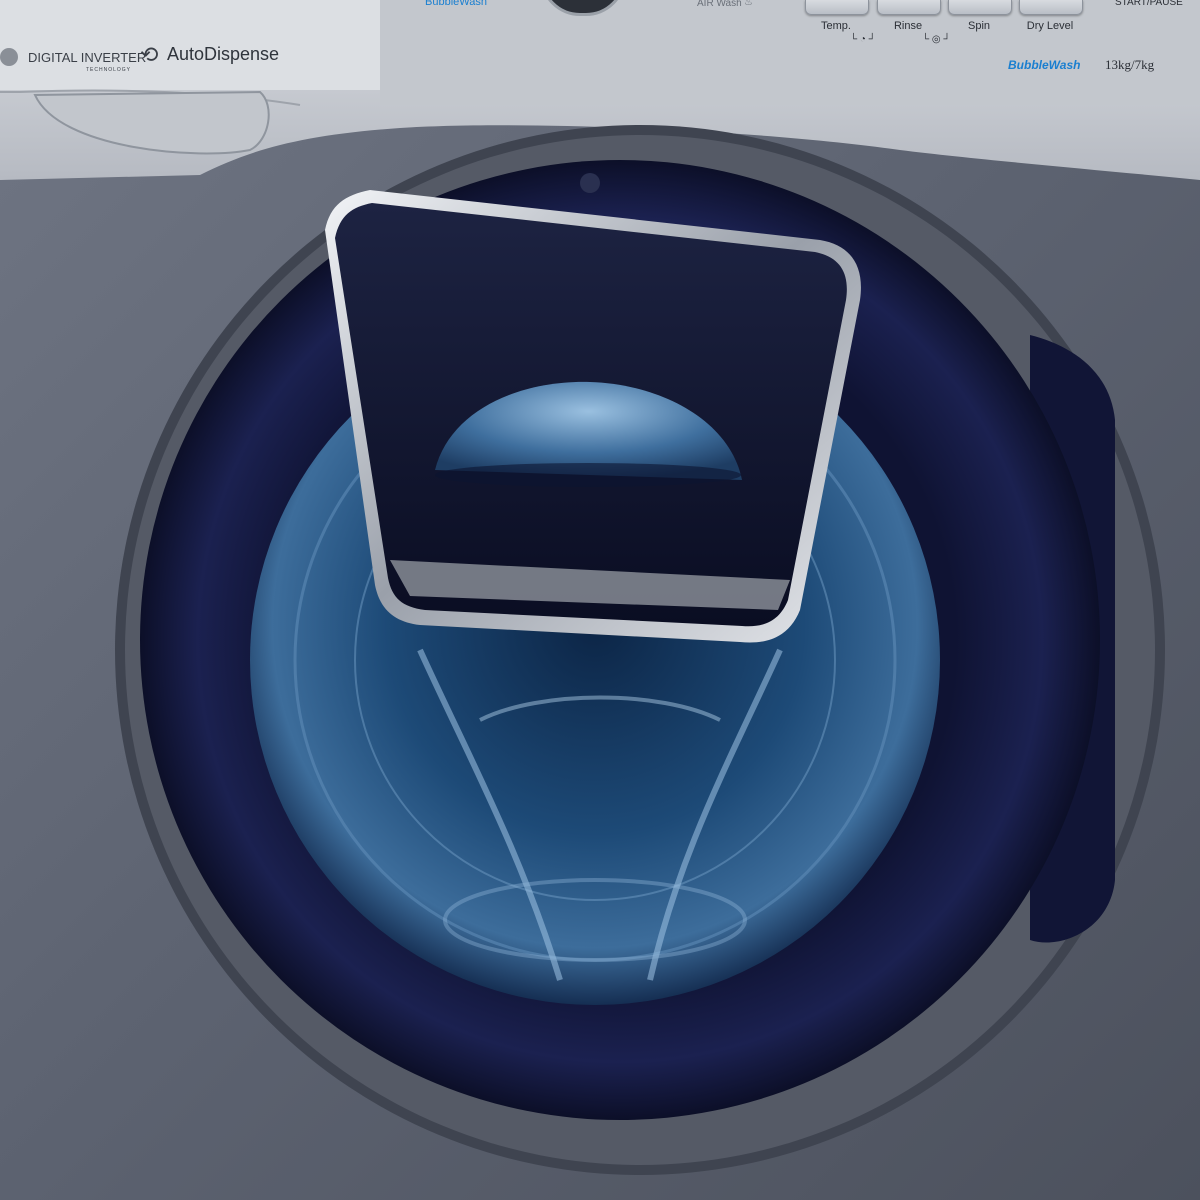  I want to click on dry-level-button, so click(1051, 7).